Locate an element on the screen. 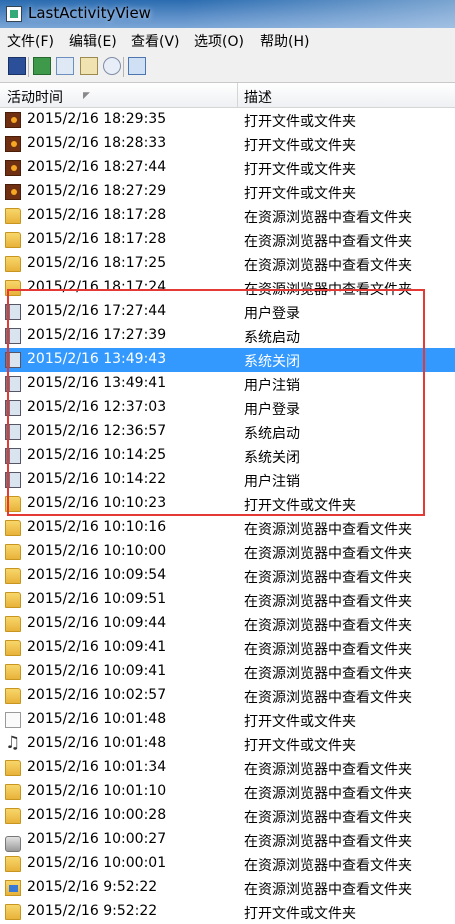 This screenshot has width=455, height=924. table-row: 2015/2/16 10:01:34 在资源浏览器中查看文件夹 is located at coordinates (227, 768).